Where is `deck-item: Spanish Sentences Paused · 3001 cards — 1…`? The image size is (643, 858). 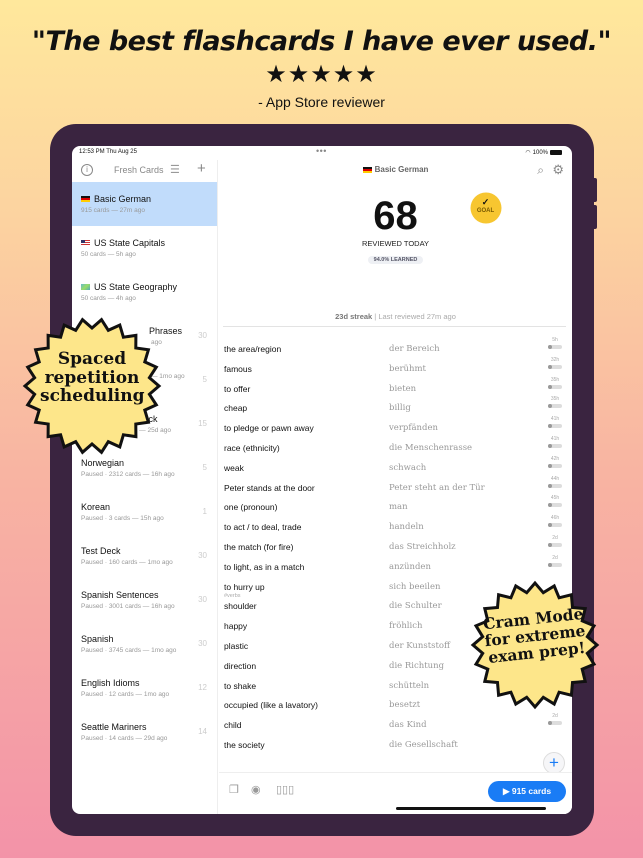 deck-item: Spanish Sentences Paused · 3001 cards — 1… is located at coordinates (144, 600).